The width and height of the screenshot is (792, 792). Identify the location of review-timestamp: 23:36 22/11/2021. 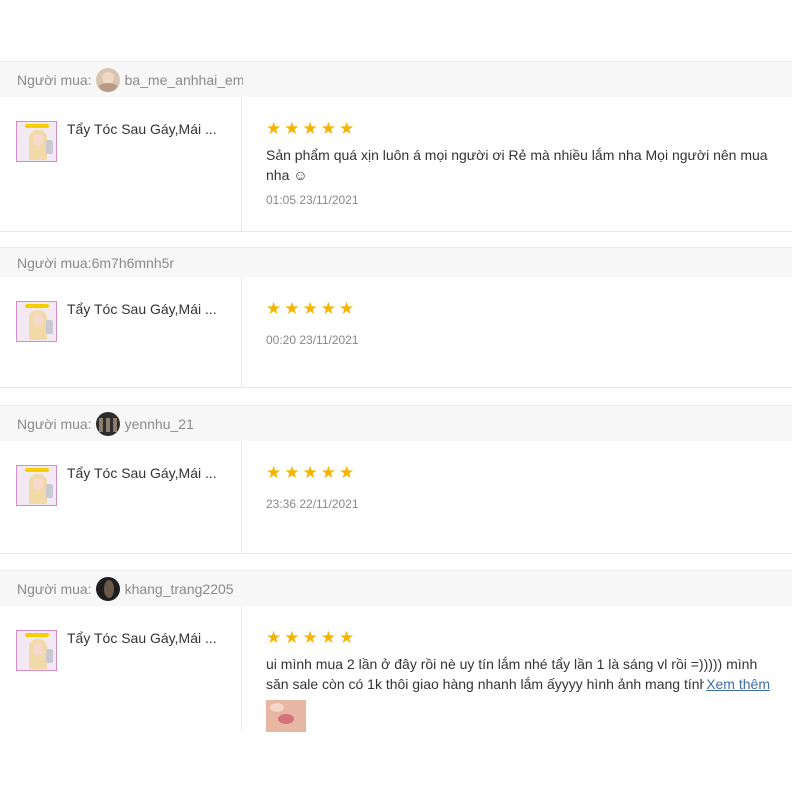
(312, 504).